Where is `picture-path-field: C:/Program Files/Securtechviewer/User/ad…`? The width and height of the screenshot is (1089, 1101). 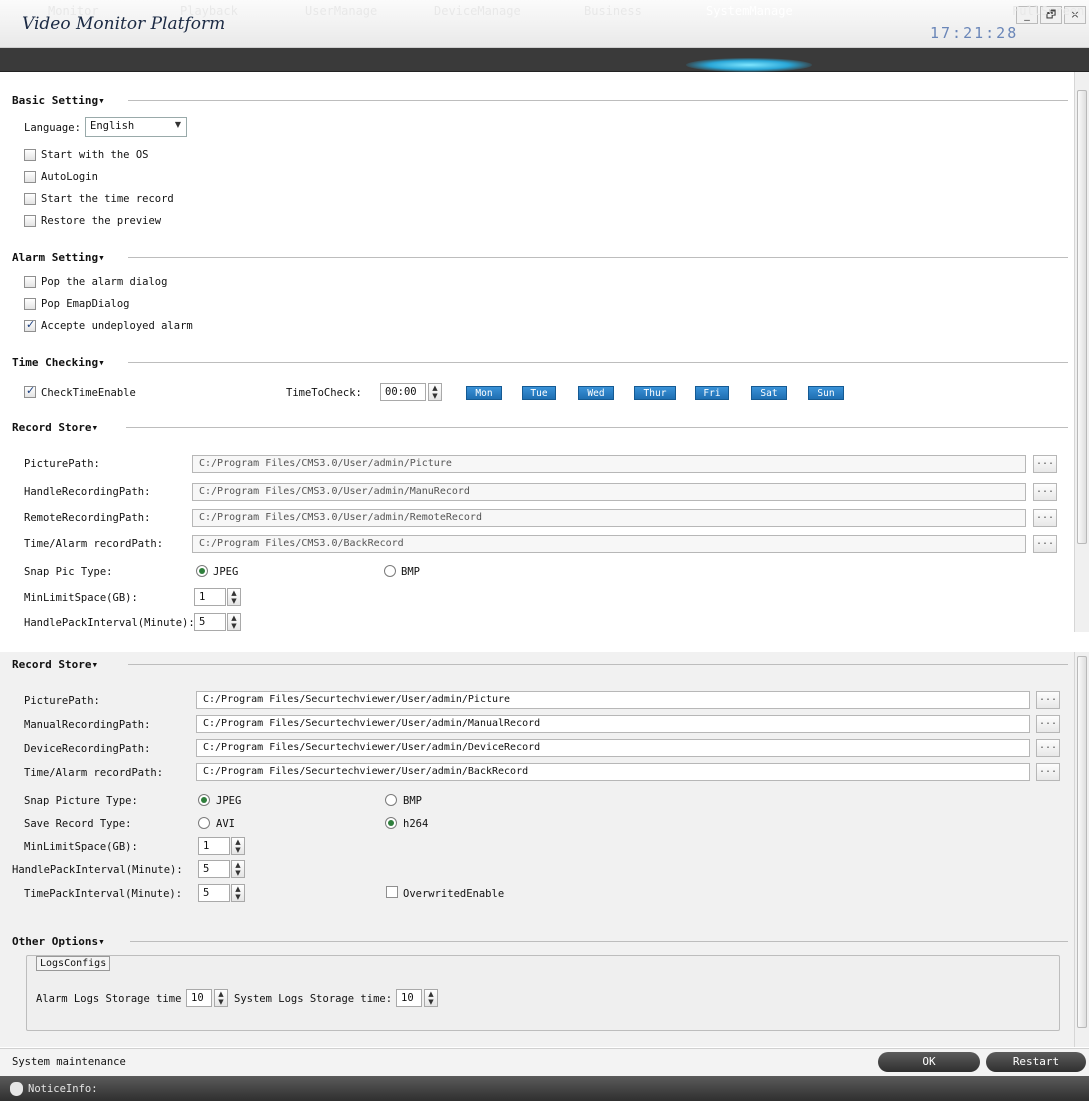
picture-path-field: C:/Program Files/Securtechviewer/User/ad… is located at coordinates (613, 700).